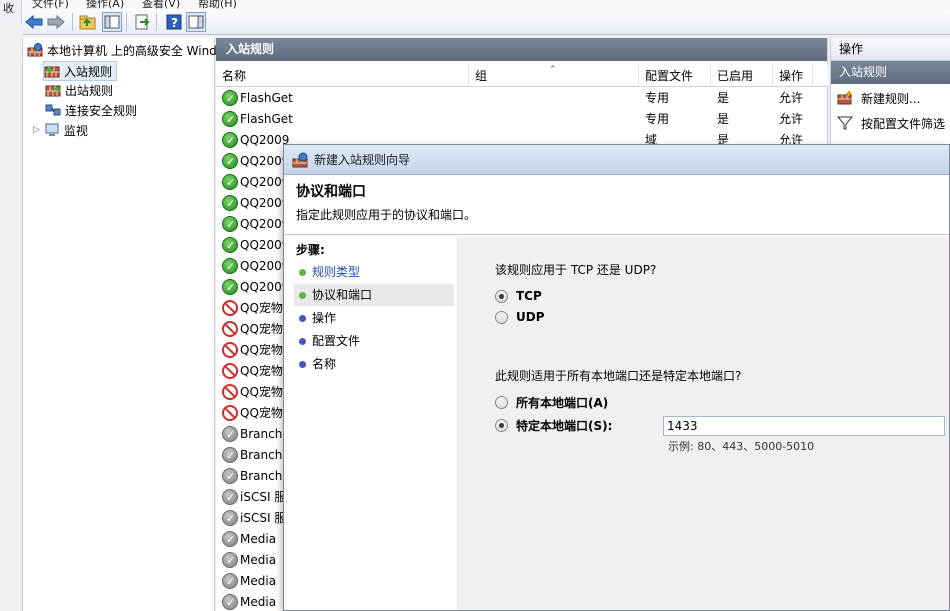  What do you see at coordinates (616, 160) in the screenshot?
I see `wizard-titlebar: 新建入站规则向导` at bounding box center [616, 160].